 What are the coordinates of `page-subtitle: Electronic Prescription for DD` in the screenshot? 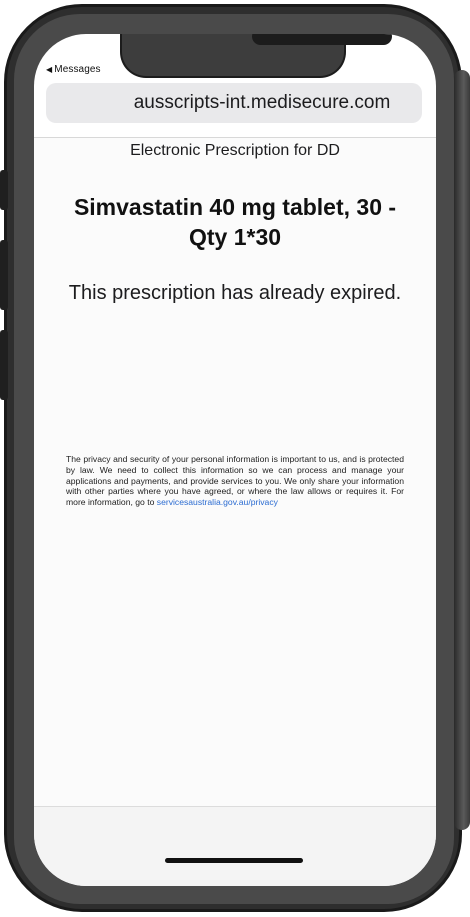 It's located at (235, 150).